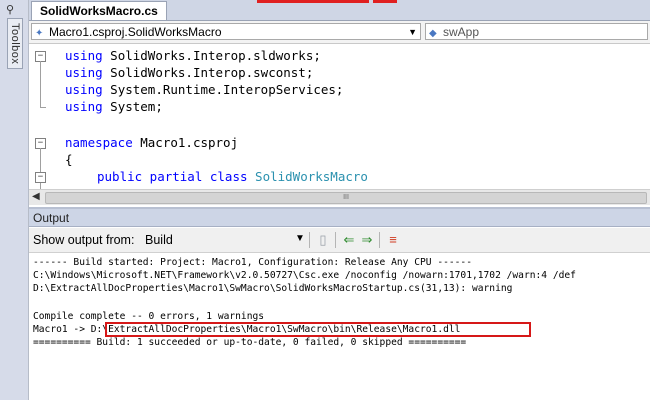  Describe the element at coordinates (339, 10) in the screenshot. I see `document-tab-strip: SolidWorksMacro.cs` at that location.